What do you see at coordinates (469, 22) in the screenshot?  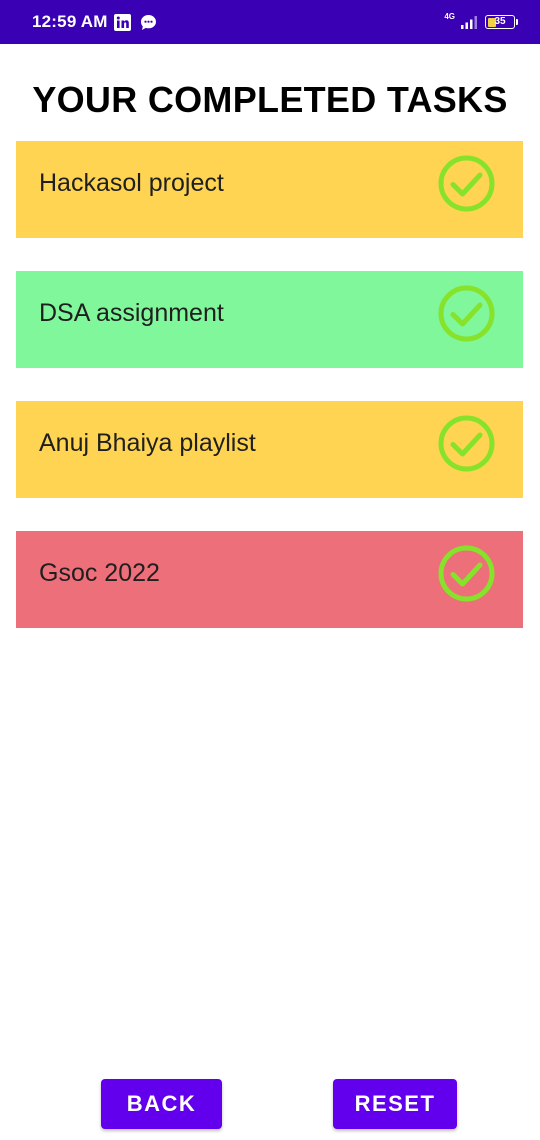 I see `signal-icon` at bounding box center [469, 22].